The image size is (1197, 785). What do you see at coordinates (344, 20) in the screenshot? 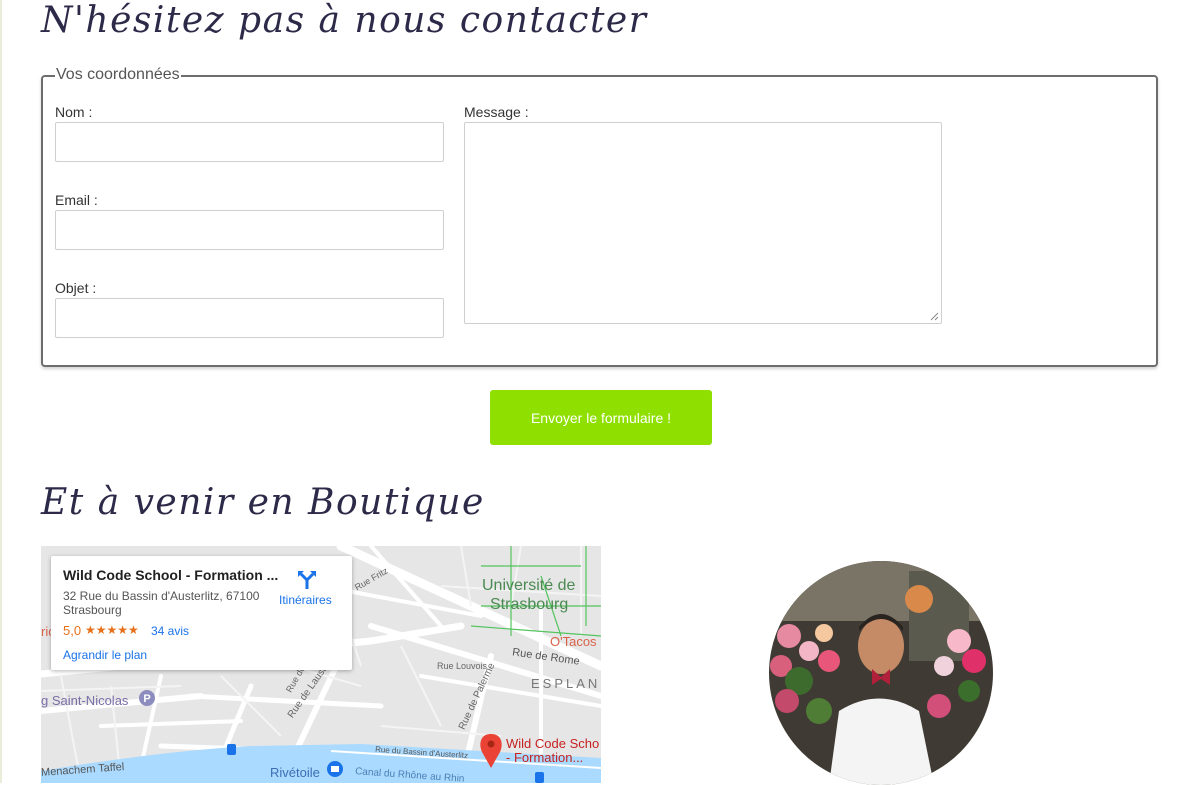
I see `contact-title: N'hésitez pas à nous contacter` at bounding box center [344, 20].